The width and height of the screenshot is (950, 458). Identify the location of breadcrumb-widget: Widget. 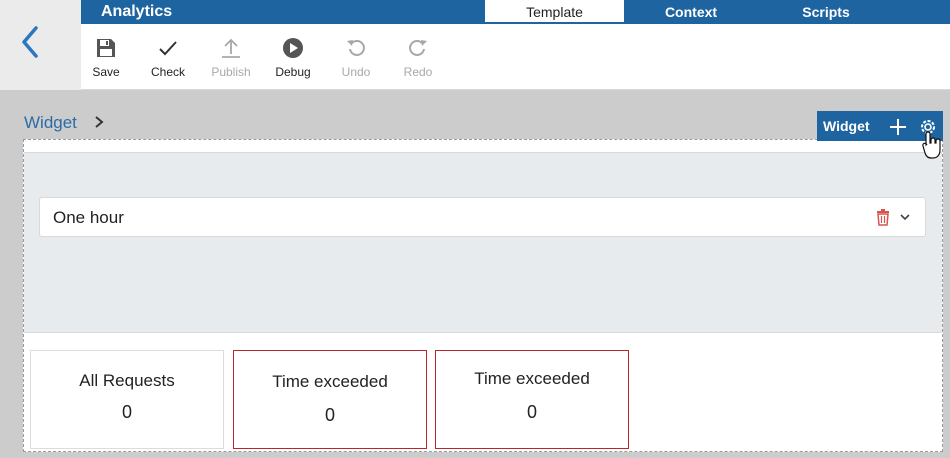
(50, 123).